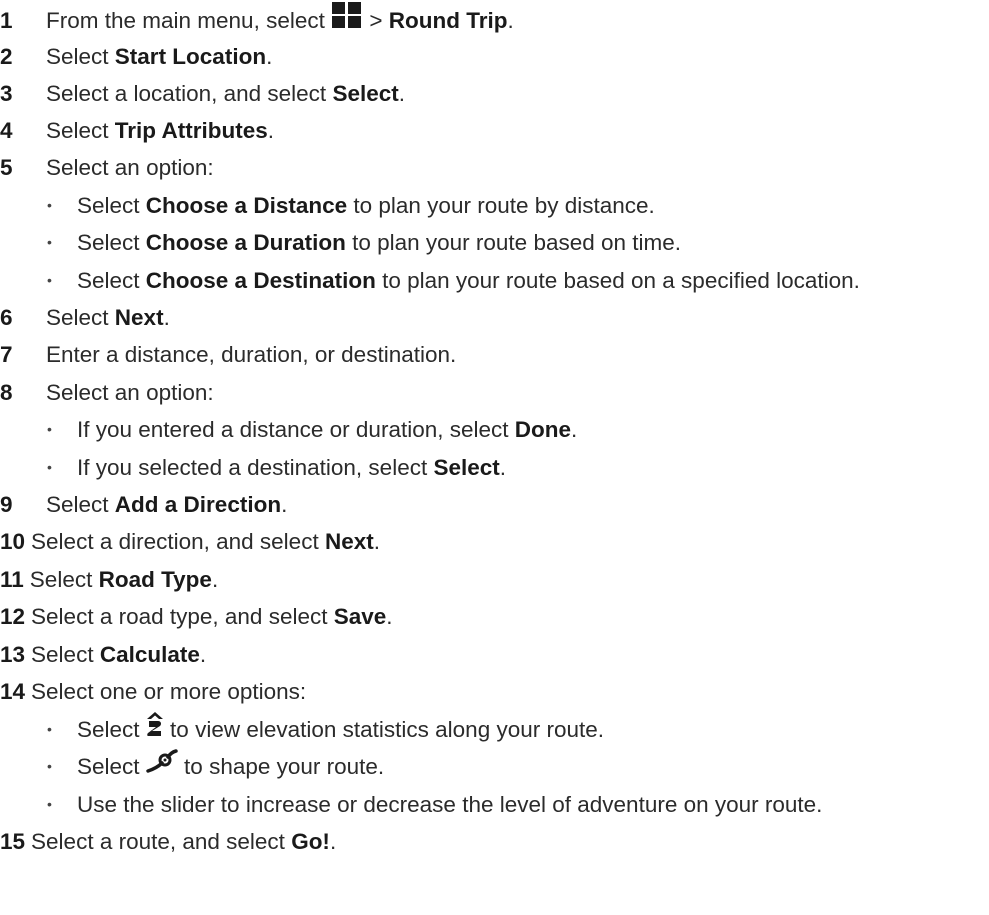 The image size is (989, 915). Describe the element at coordinates (574, 429) in the screenshot. I see `option-end: .` at that location.